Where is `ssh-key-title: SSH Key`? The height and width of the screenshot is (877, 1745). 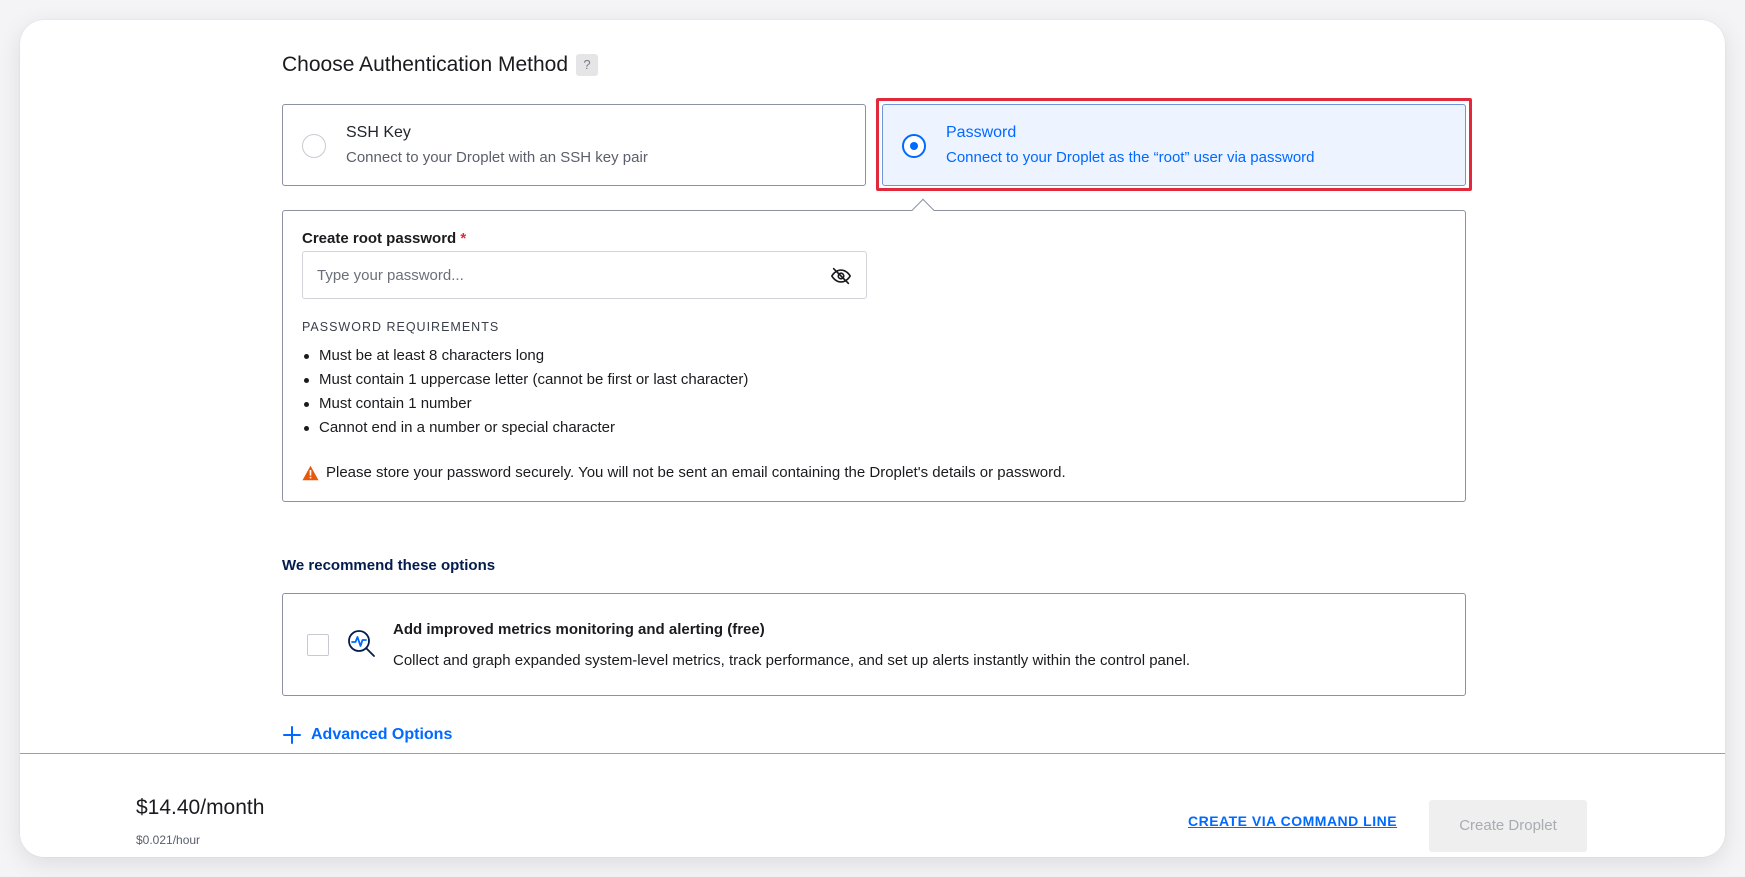 ssh-key-title: SSH Key is located at coordinates (378, 132).